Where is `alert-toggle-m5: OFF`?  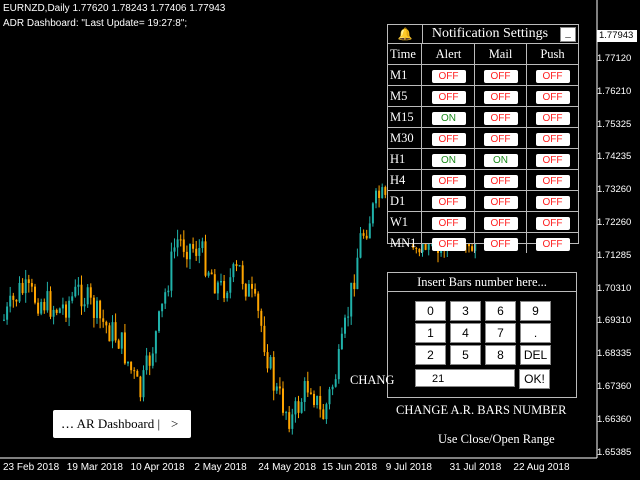
alert-toggle-m5: OFF is located at coordinates (448, 97).